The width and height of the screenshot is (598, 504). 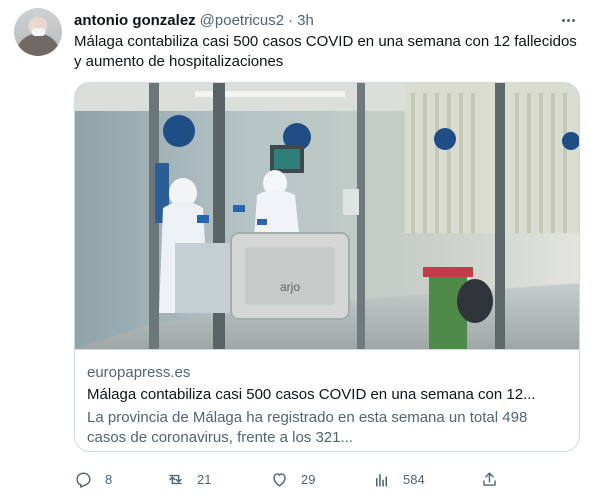 I want to click on share-icon, so click(x=489, y=478).